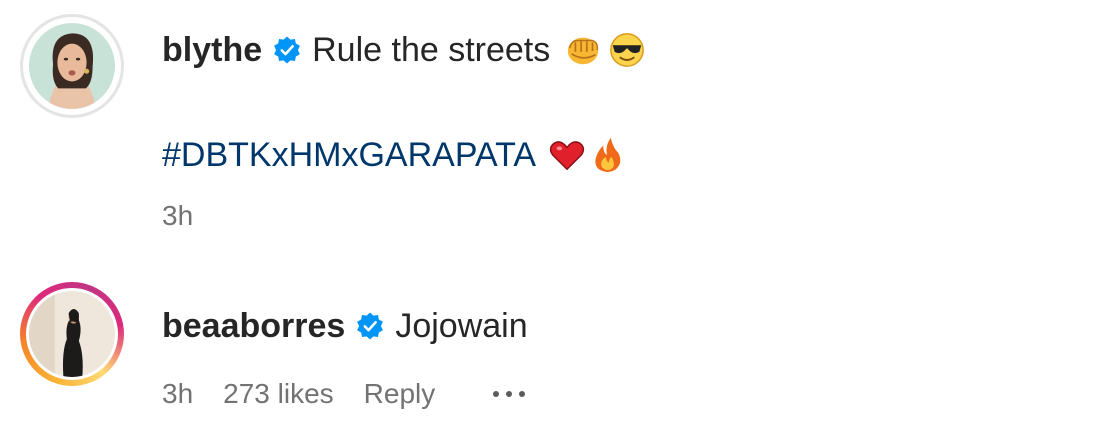 The width and height of the screenshot is (1120, 439). Describe the element at coordinates (627, 50) in the screenshot. I see `sunglasses-emoji-icon` at that location.